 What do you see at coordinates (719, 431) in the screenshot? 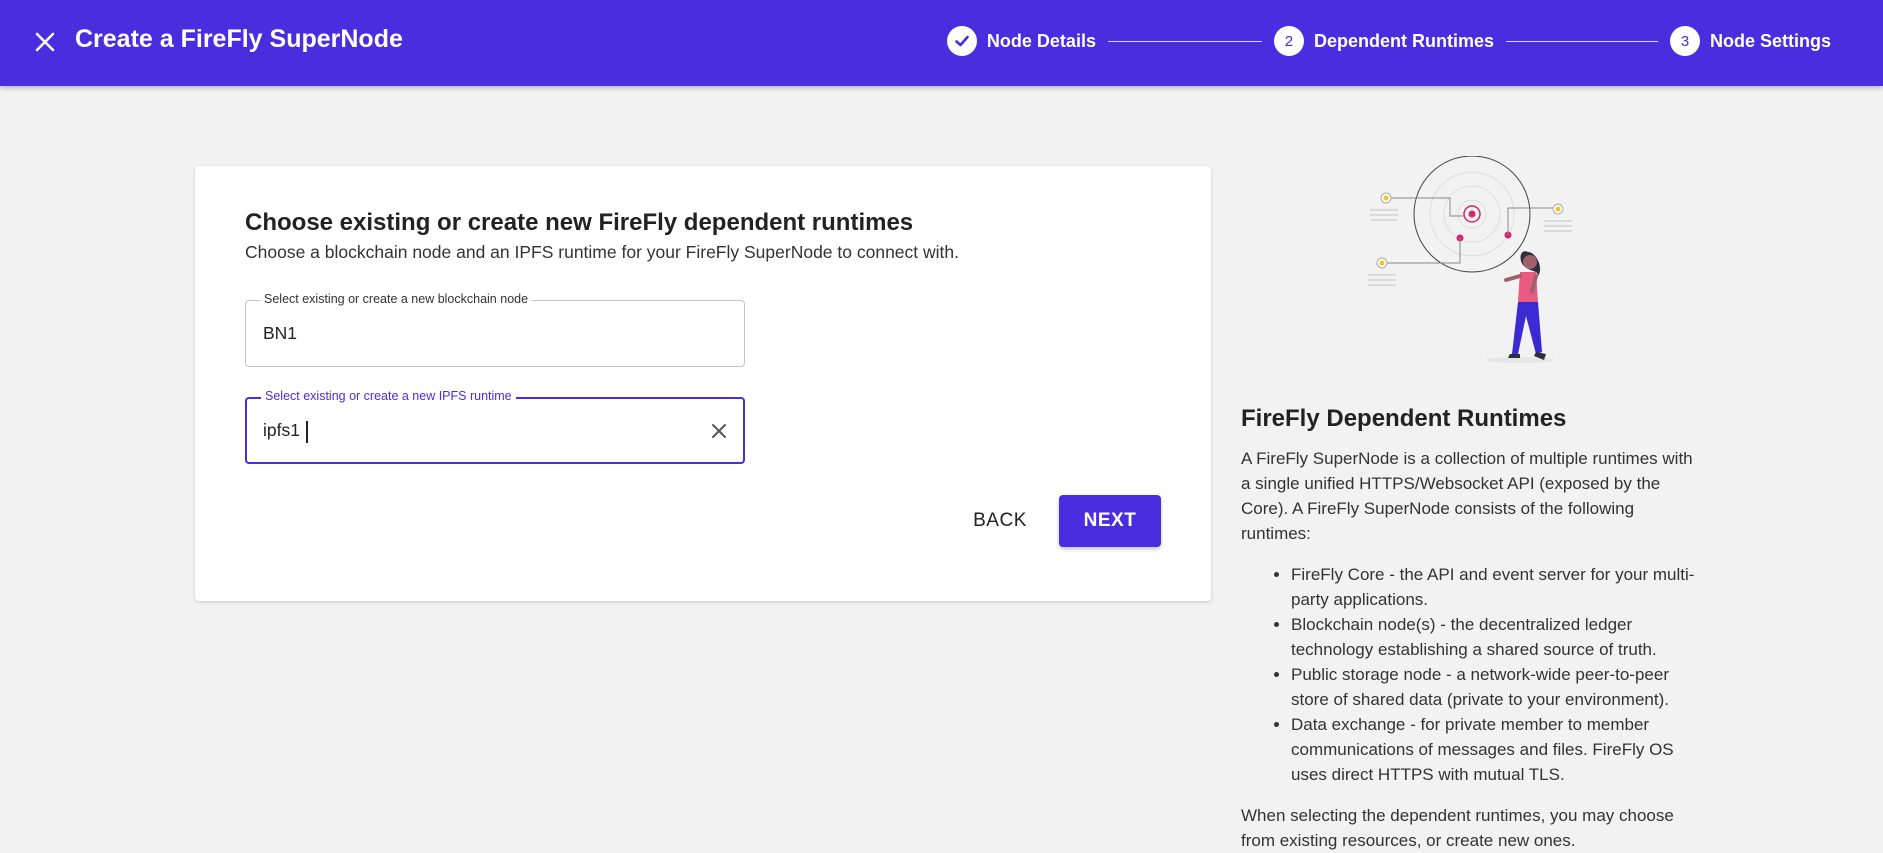
I see `clear-icon` at bounding box center [719, 431].